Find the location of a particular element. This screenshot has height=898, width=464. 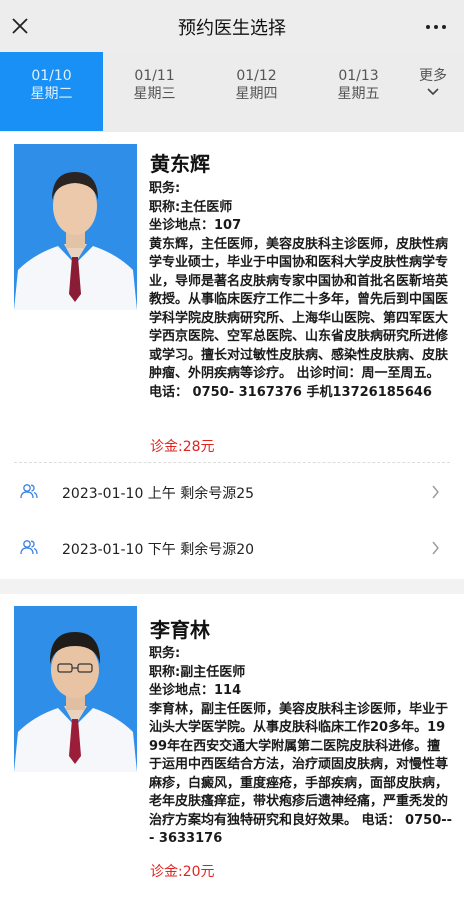

date-tab-weekday: 星期三 is located at coordinates (154, 94).